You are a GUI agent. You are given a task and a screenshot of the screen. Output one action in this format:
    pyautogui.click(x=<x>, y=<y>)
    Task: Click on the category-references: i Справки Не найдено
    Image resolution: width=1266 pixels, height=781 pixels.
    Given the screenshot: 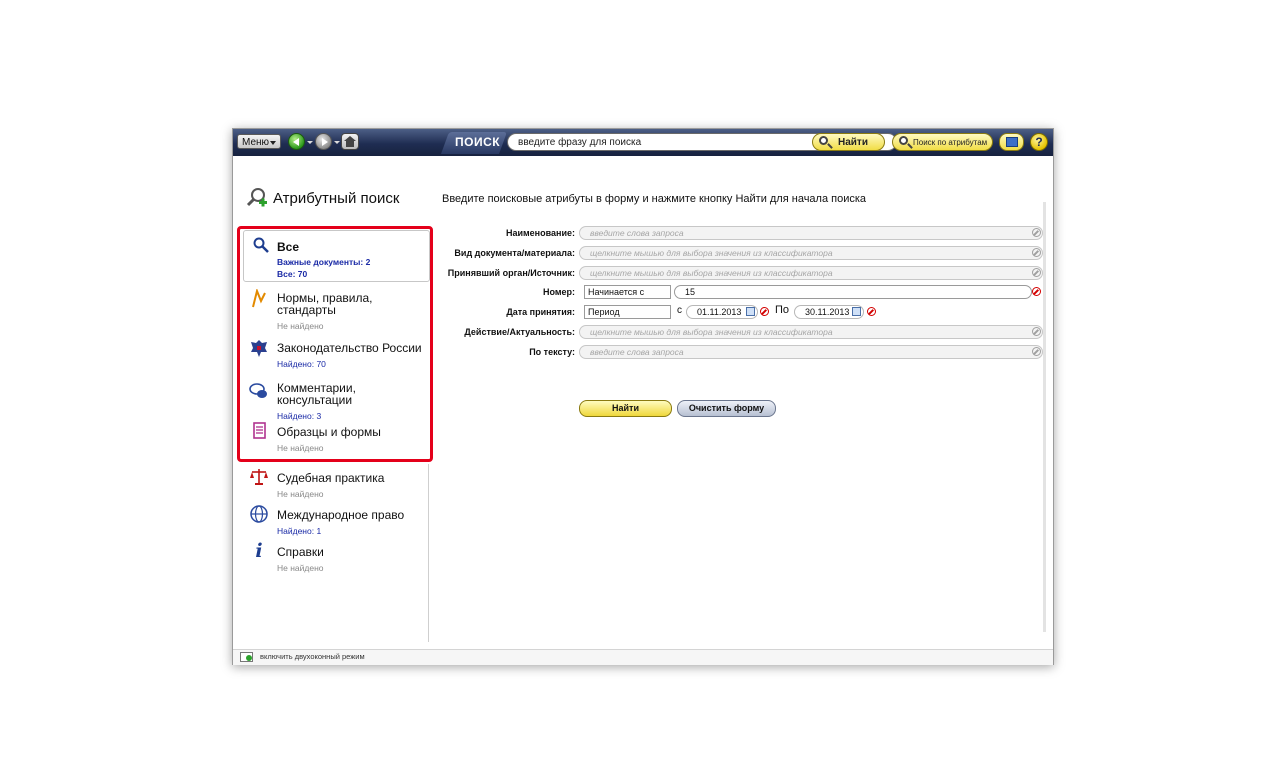 What is the action you would take?
    pyautogui.click(x=330, y=557)
    